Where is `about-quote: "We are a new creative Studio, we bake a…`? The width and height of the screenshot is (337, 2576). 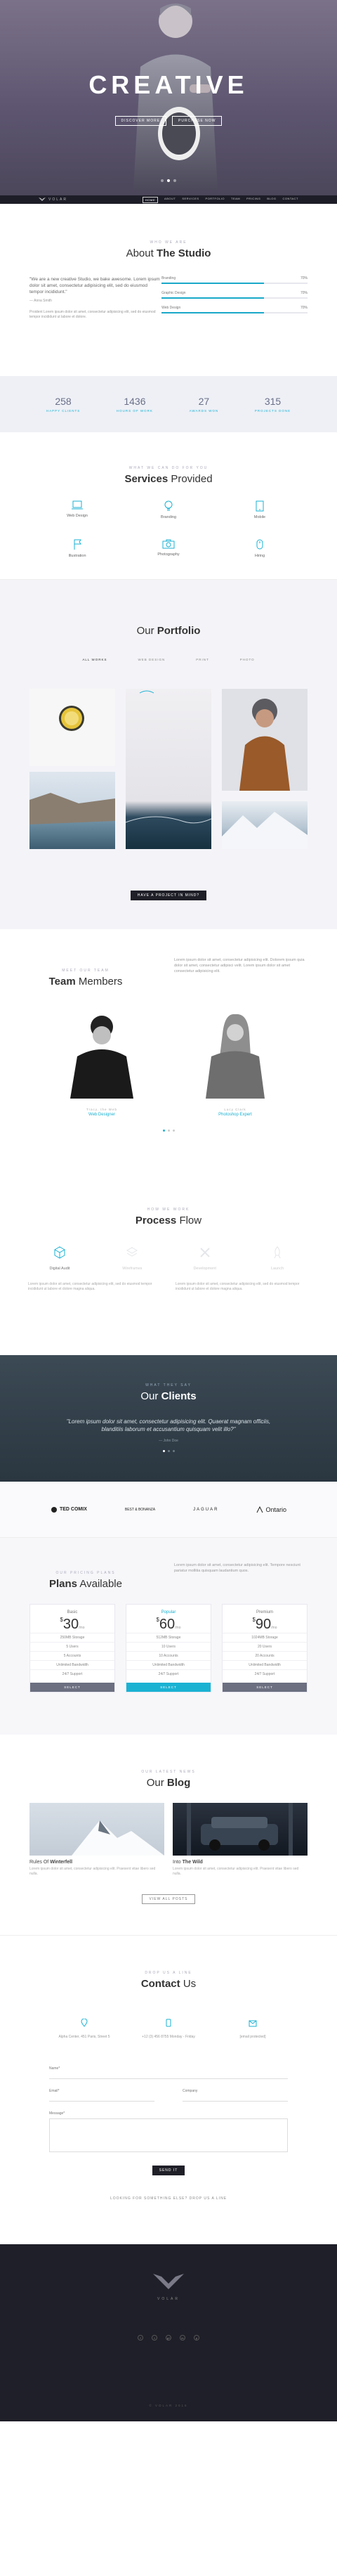
about-quote: "We are a new creative Studio, we bake a… is located at coordinates (95, 298).